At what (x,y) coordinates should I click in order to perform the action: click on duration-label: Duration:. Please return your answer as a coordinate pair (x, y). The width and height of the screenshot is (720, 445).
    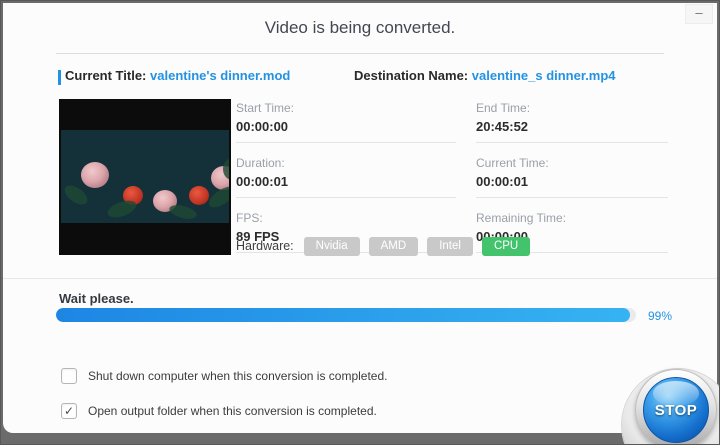
    Looking at the image, I should click on (260, 163).